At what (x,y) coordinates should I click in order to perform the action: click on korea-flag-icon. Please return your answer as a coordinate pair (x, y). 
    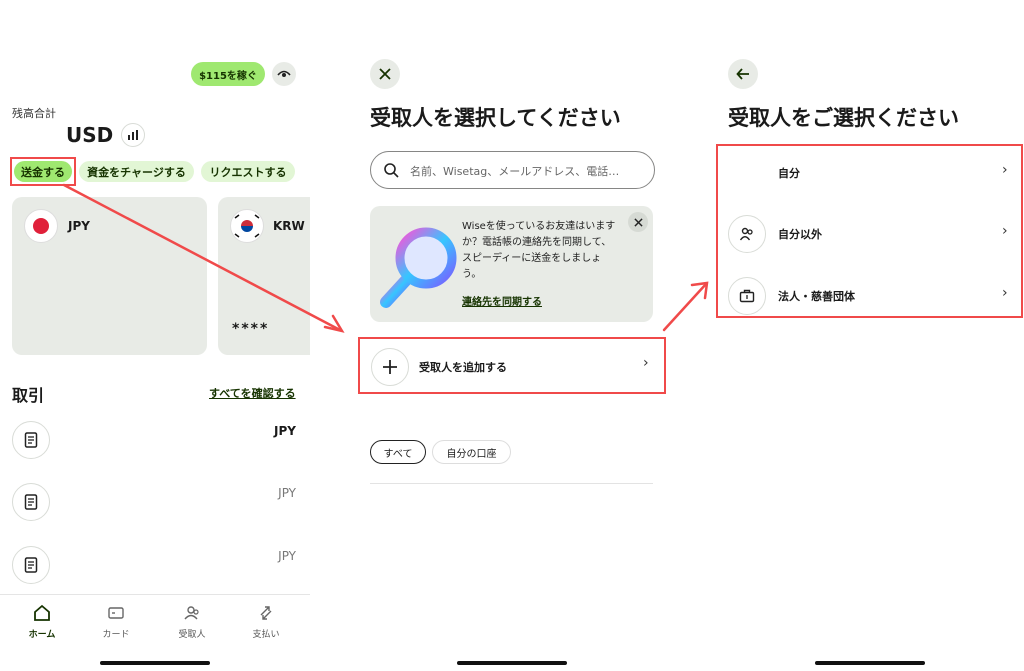
    Looking at the image, I should click on (247, 226).